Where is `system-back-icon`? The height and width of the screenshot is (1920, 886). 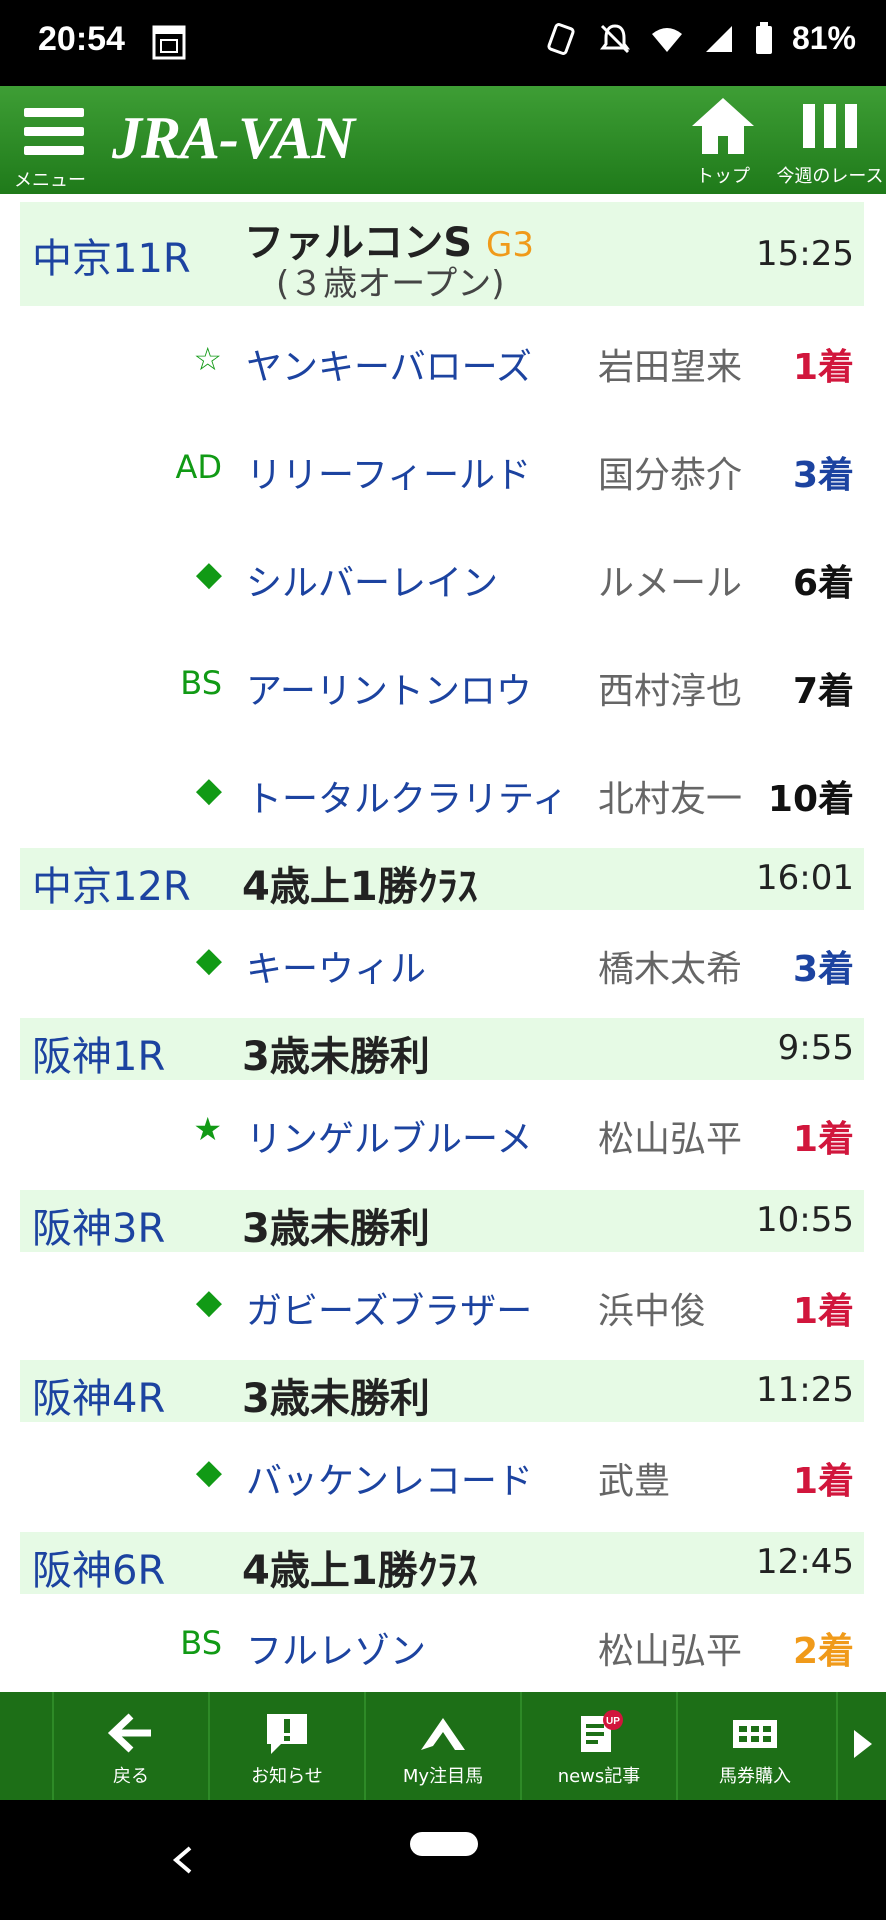
system-back-icon is located at coordinates (183, 1860).